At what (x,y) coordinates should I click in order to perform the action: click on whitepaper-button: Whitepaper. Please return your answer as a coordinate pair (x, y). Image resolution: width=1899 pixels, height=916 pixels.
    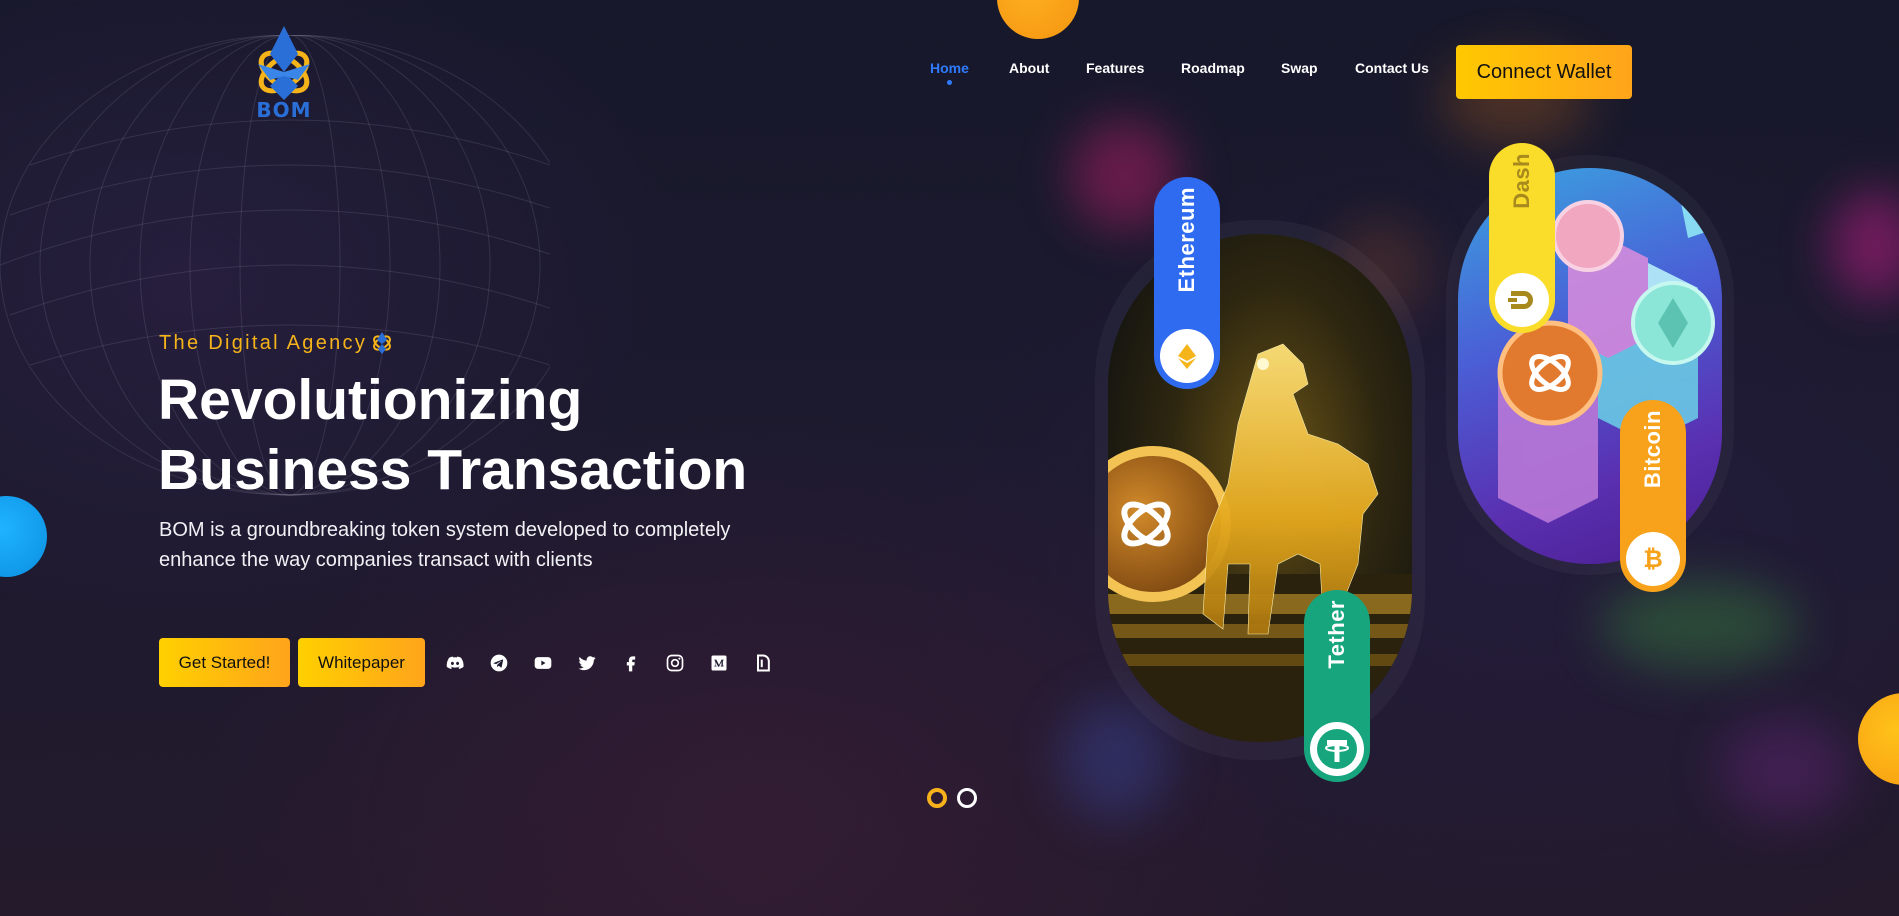
    Looking at the image, I should click on (361, 662).